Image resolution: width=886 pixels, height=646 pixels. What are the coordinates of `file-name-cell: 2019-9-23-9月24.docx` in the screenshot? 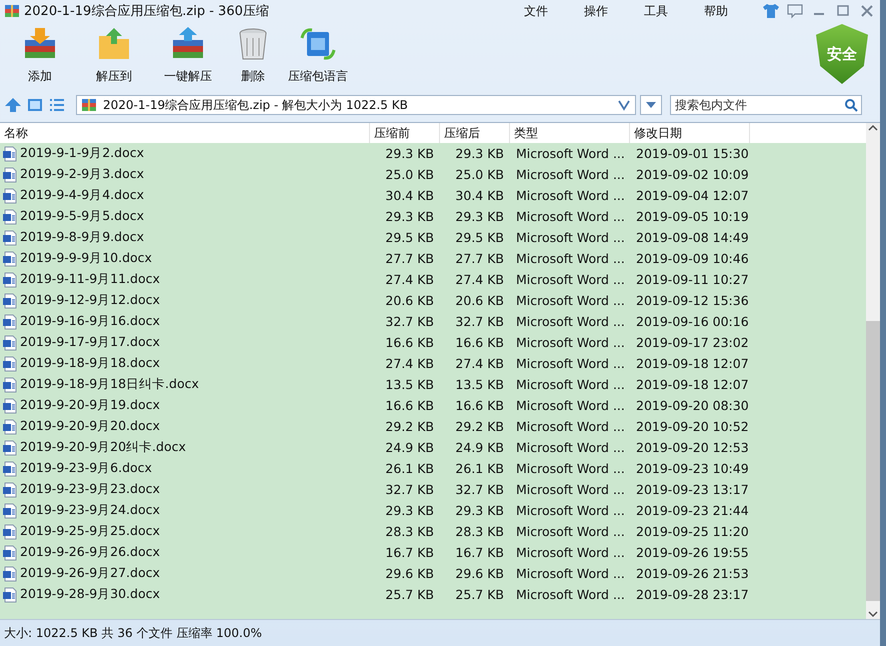 It's located at (185, 510).